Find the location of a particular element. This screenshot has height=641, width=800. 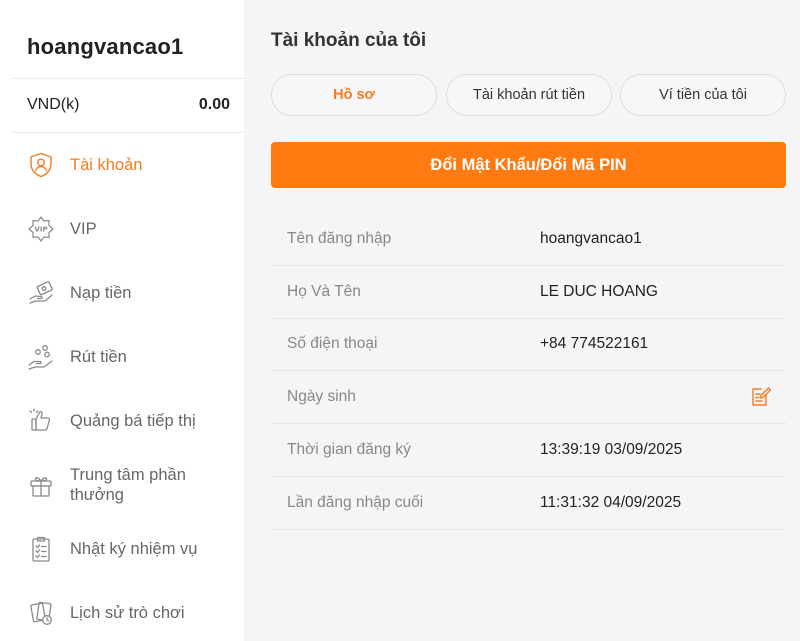

sidebar-item-rewards: Trung tâm phần thưởng is located at coordinates (131, 485).